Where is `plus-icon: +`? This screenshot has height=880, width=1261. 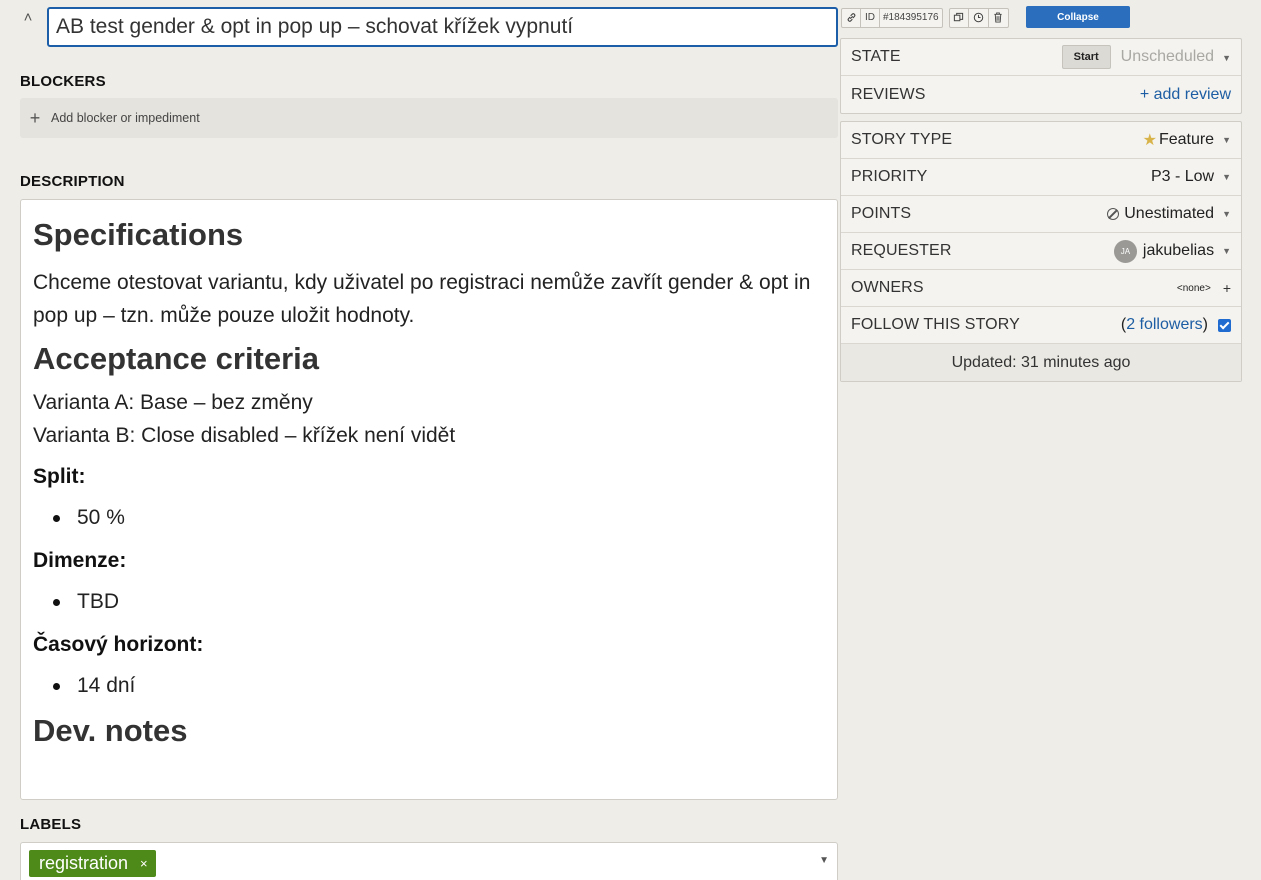
plus-icon: + is located at coordinates (35, 118).